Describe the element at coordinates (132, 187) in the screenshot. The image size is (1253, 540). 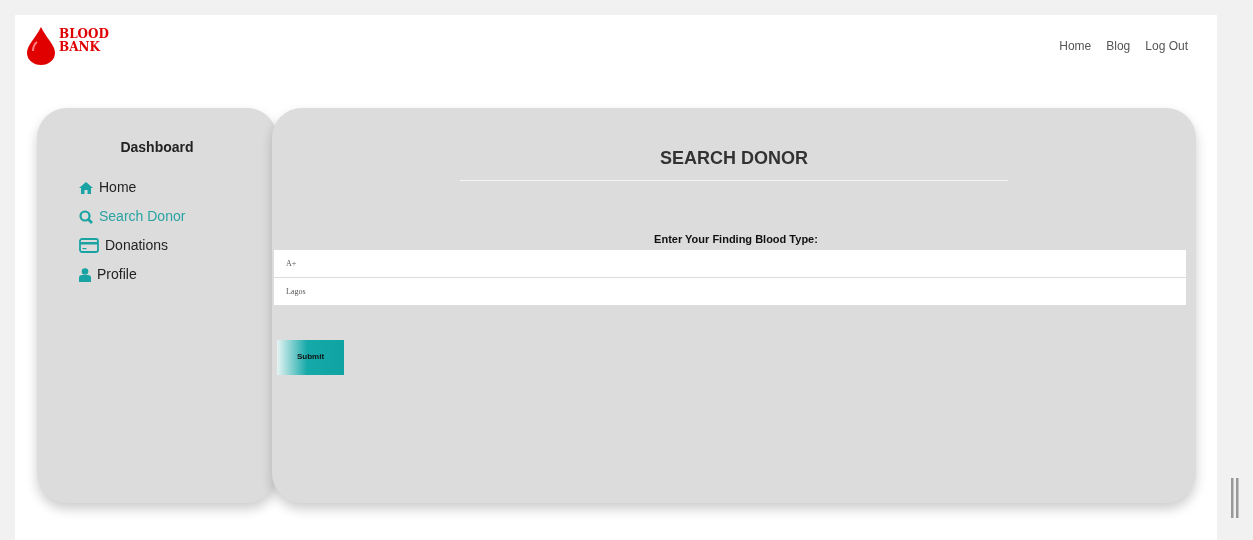
I see `sidebar-item: Home` at that location.